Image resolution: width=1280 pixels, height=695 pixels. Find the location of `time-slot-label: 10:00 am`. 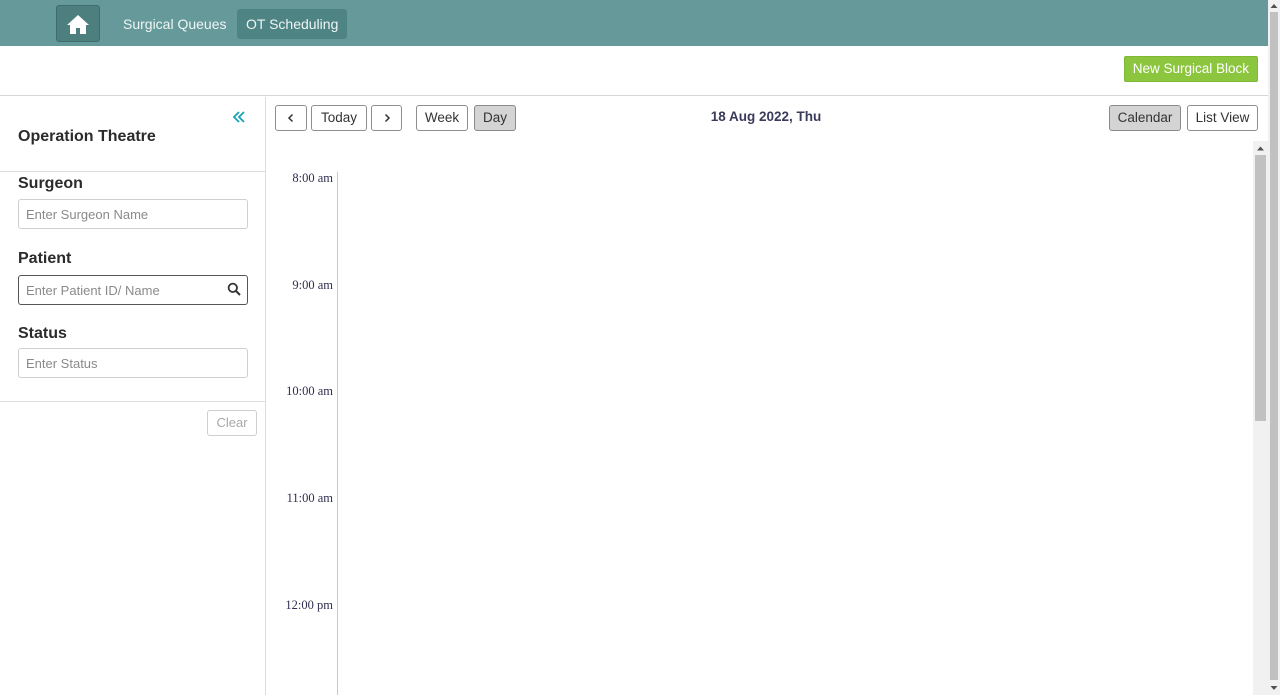

time-slot-label: 10:00 am is located at coordinates (309, 391).